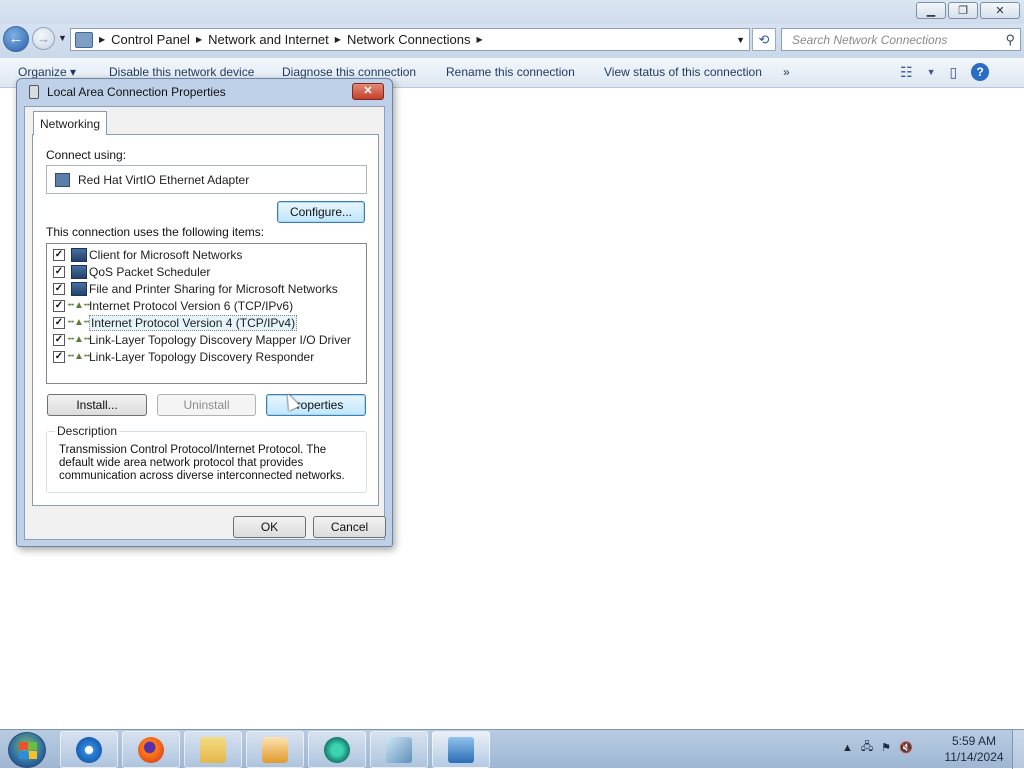 The image size is (1024, 769). I want to click on description-title: Description, so click(87, 431).